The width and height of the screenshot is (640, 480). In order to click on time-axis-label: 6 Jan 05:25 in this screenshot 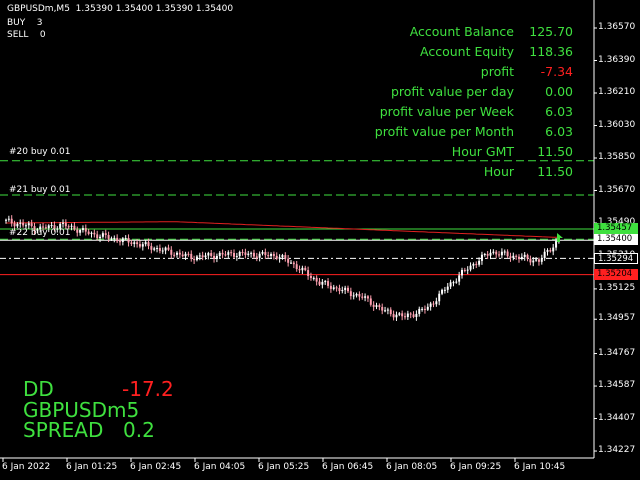, I will do `click(284, 467)`.